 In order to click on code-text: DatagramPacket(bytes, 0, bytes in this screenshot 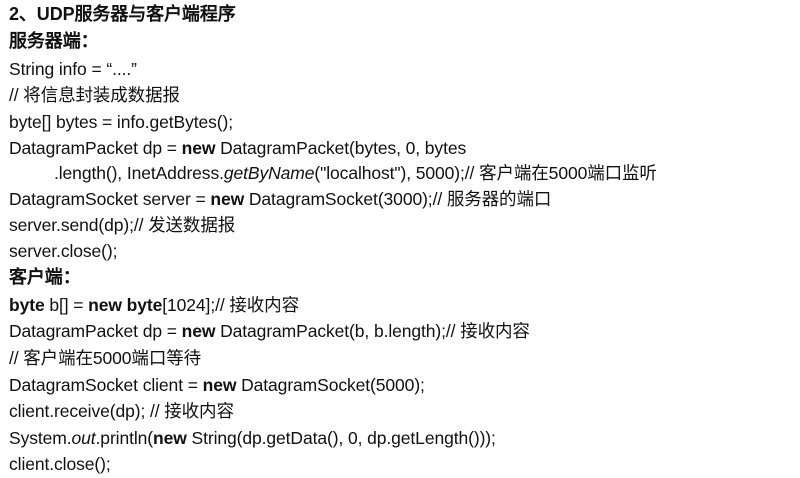, I will do `click(341, 148)`.